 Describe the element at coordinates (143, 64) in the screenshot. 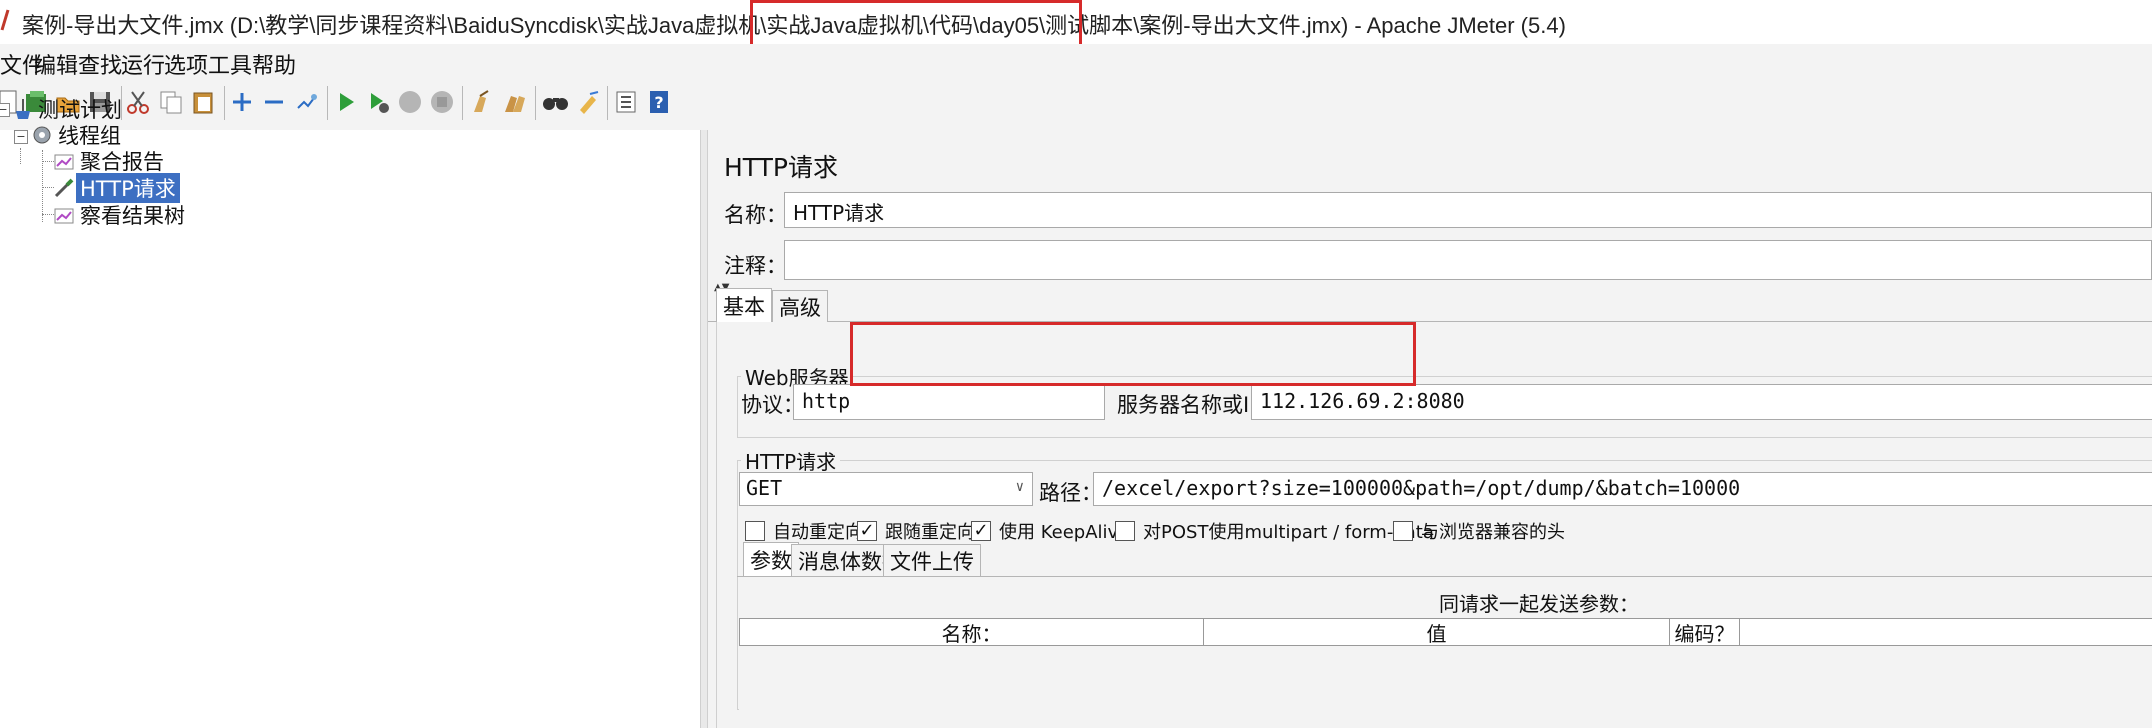

I see `menu-run: 运行` at that location.